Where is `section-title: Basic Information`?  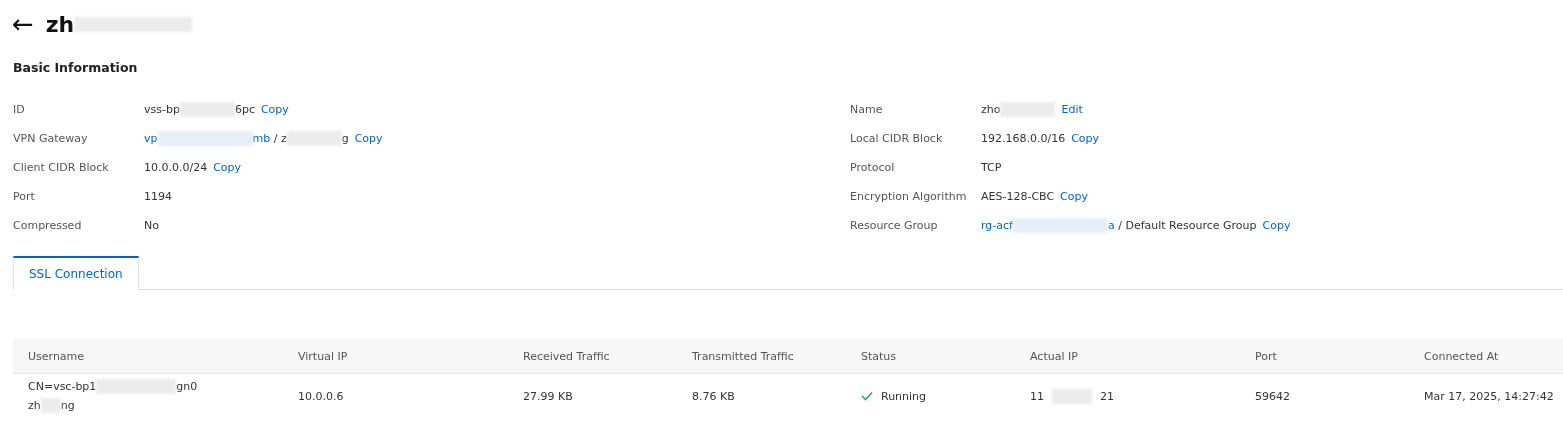 section-title: Basic Information is located at coordinates (76, 67).